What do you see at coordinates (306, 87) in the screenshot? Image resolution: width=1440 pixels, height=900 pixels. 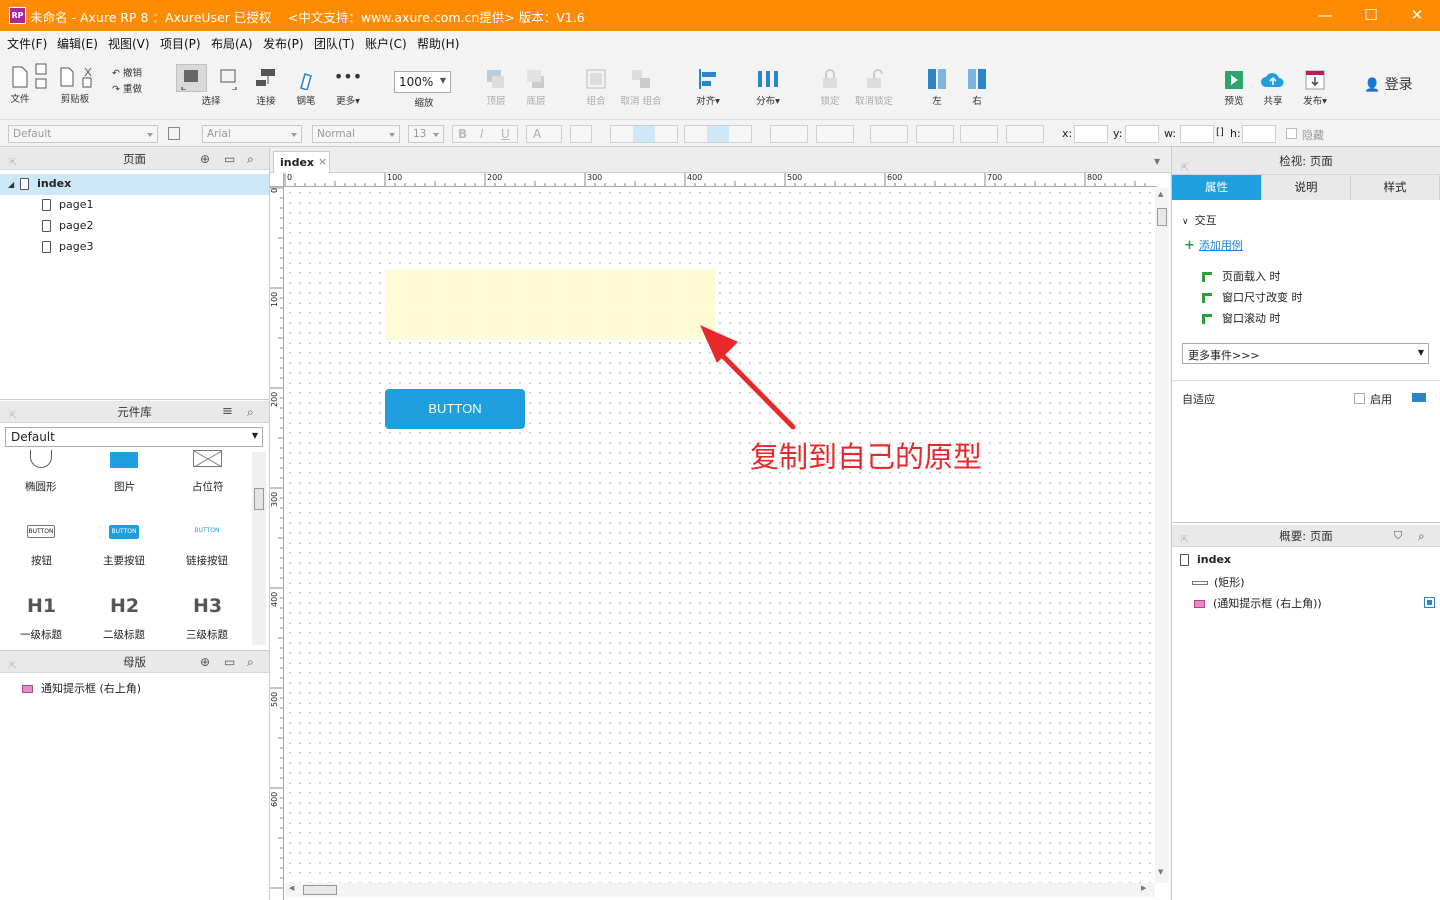 I see `pen-button: 钢笔` at bounding box center [306, 87].